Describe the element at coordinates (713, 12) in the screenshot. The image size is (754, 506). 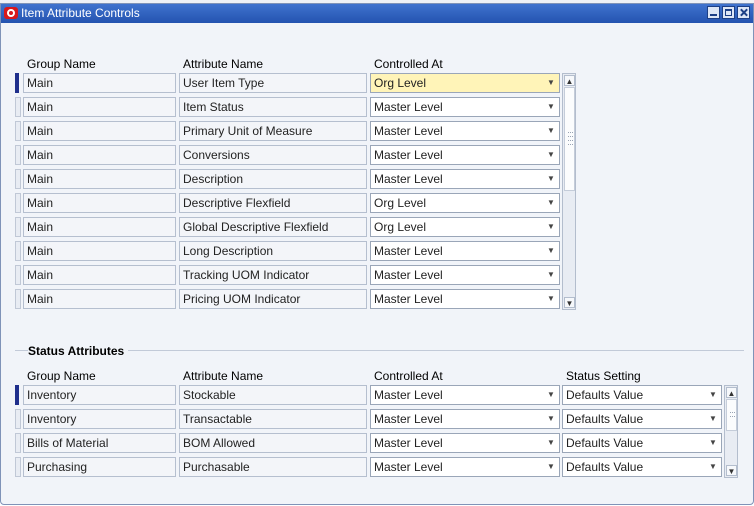
I see `minimize-icon` at that location.